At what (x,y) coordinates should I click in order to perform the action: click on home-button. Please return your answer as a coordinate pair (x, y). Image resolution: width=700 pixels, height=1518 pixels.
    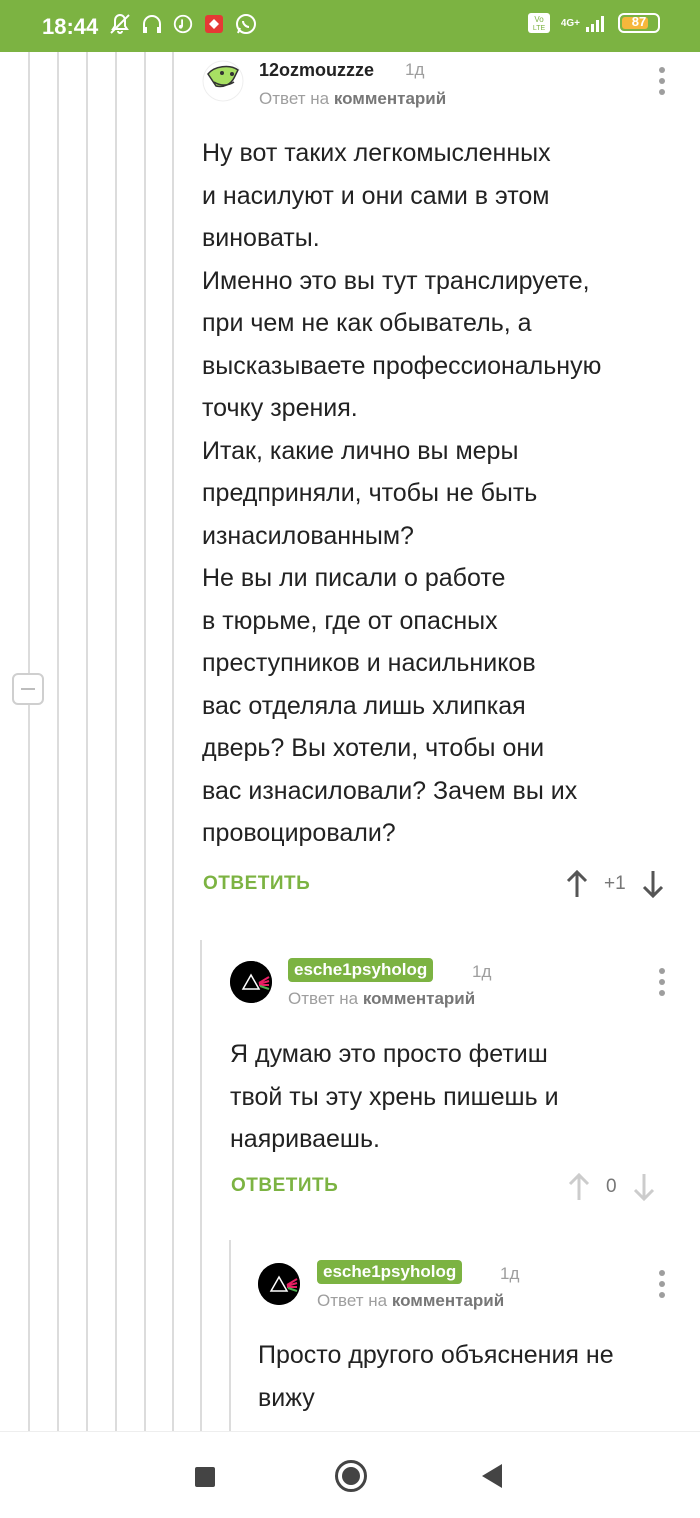
    Looking at the image, I should click on (351, 1476).